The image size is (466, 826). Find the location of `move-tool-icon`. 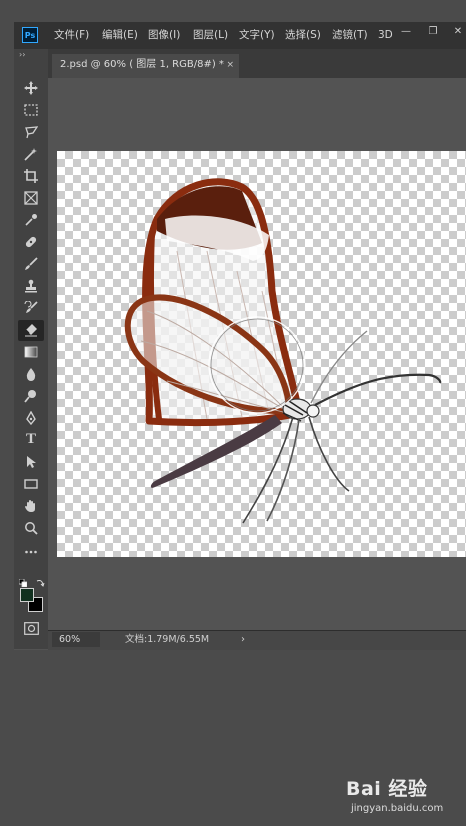

move-tool-icon is located at coordinates (31, 88).